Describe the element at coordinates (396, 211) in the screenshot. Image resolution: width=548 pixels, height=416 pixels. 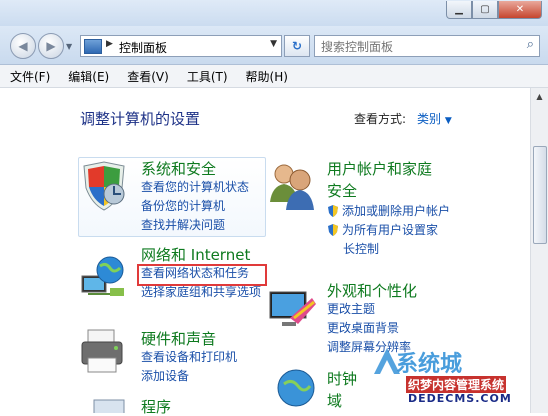
I see `add-remove-users-label: 添加或删除用户帐户` at that location.